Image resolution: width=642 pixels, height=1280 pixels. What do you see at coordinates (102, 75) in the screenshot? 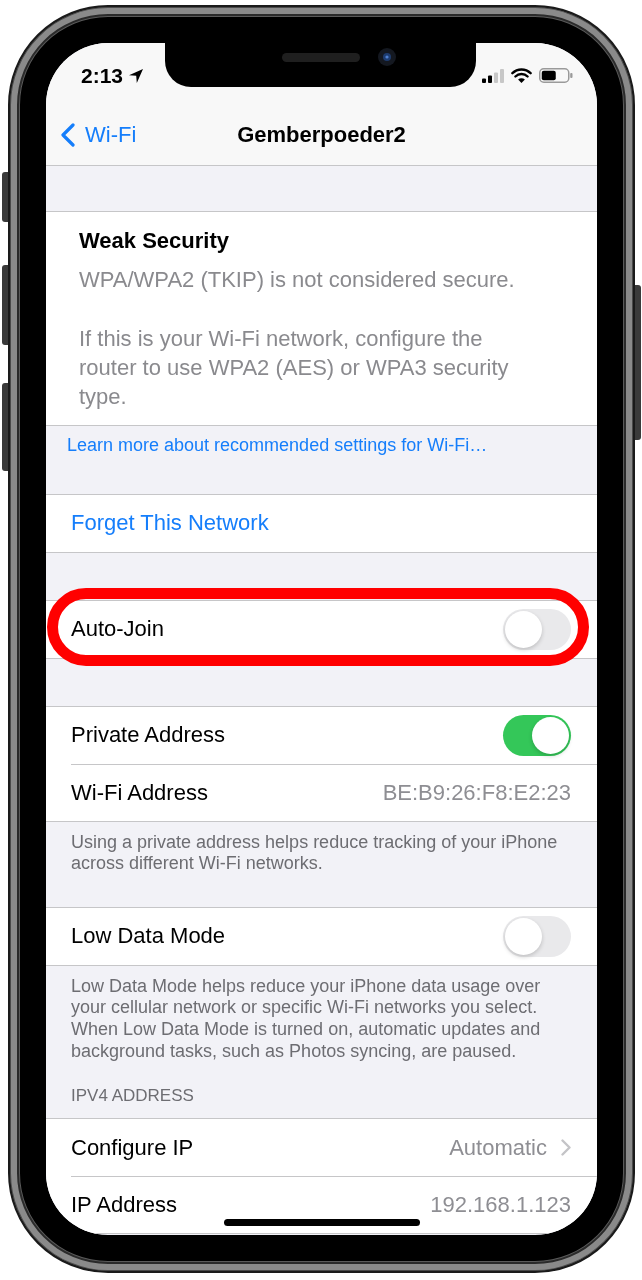
I see `status-time: 2:13` at bounding box center [102, 75].